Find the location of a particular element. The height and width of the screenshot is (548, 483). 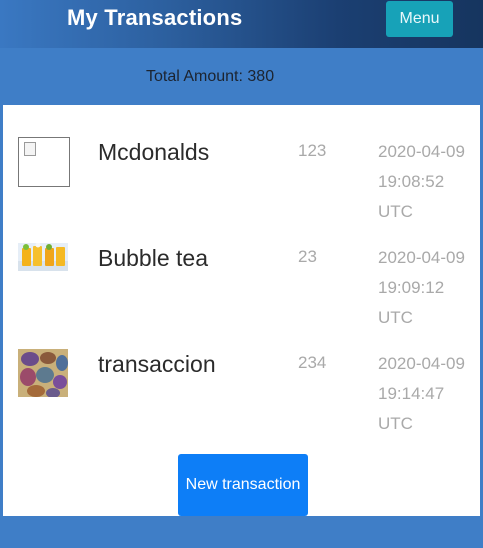

image-placeholder-icon is located at coordinates (30, 149).